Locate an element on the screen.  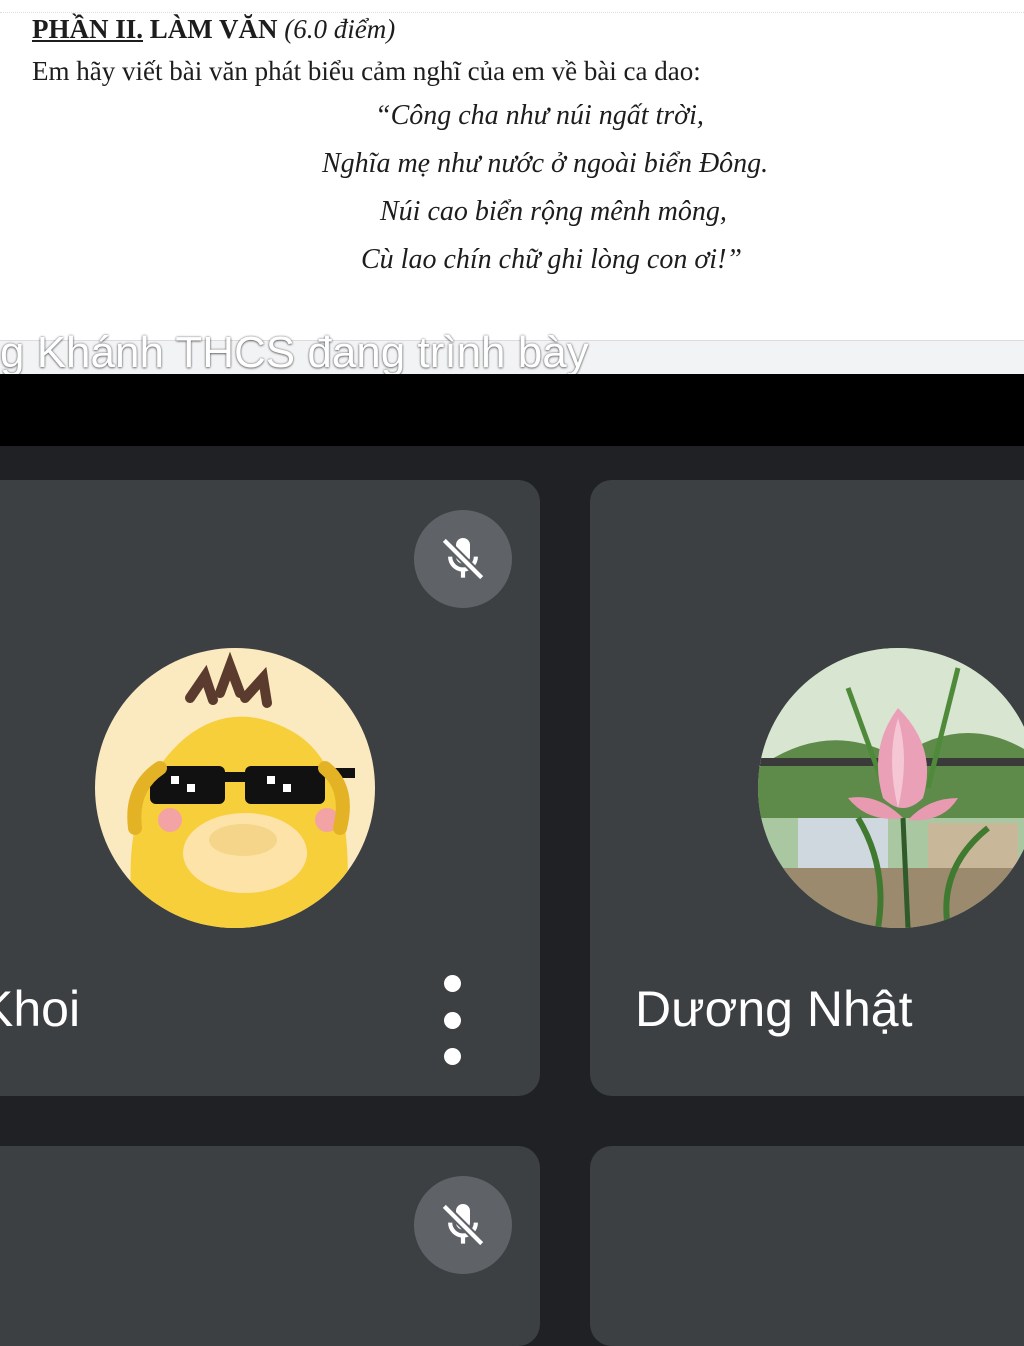
participant-name: Dương Nhật is located at coordinates (774, 1009).